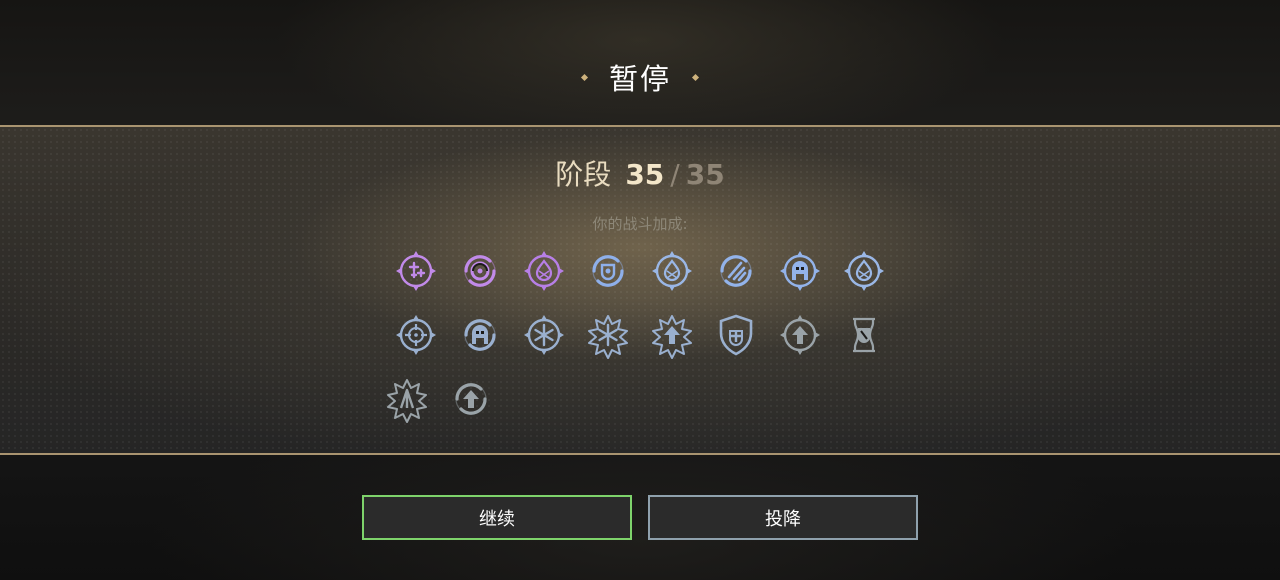  Describe the element at coordinates (783, 517) in the screenshot. I see `surrender-button: 投降` at that location.